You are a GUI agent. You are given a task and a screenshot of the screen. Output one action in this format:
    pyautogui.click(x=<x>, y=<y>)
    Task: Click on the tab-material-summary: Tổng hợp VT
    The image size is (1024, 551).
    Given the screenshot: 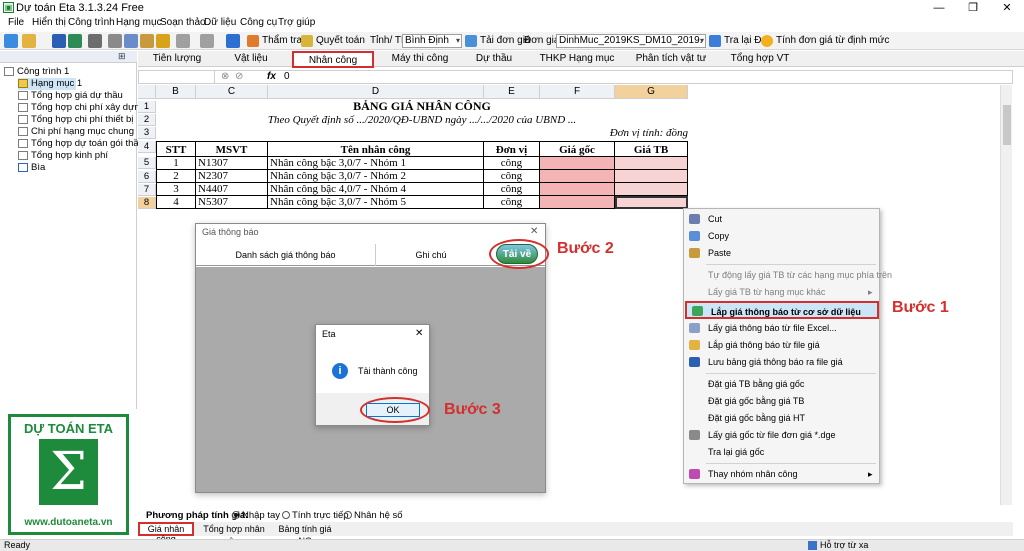 What is the action you would take?
    pyautogui.click(x=760, y=59)
    